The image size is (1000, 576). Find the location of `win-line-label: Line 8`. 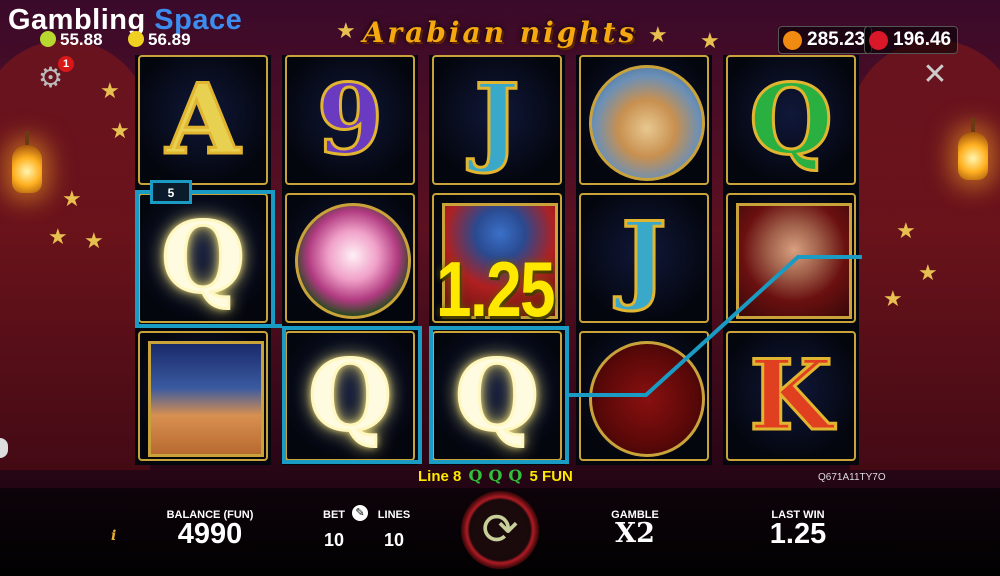

win-line-label: Line 8 is located at coordinates (440, 476).